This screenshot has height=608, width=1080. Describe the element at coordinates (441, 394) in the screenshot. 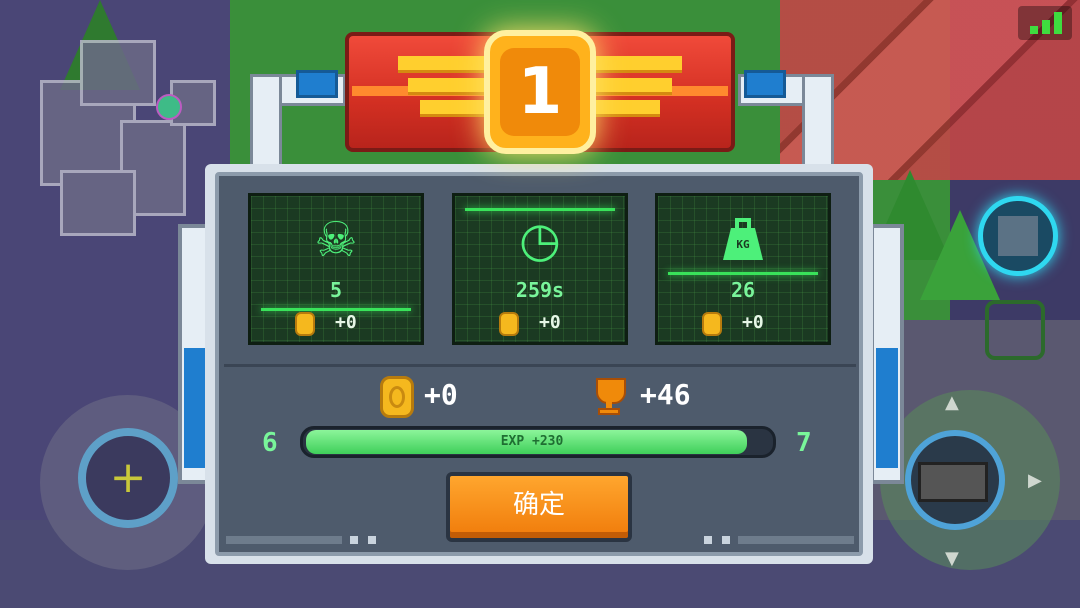

I see `coin-reward: +0` at that location.